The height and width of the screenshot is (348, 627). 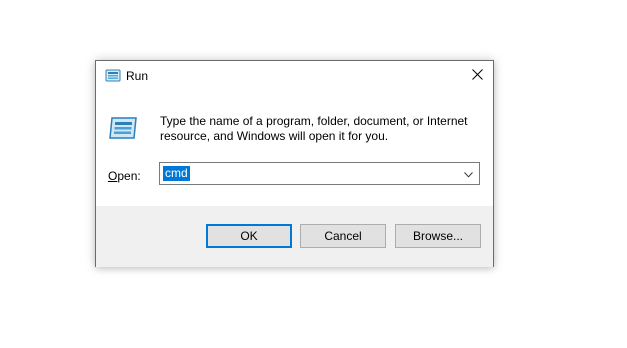 What do you see at coordinates (113, 176) in the screenshot?
I see `open-label-accelerator: O` at bounding box center [113, 176].